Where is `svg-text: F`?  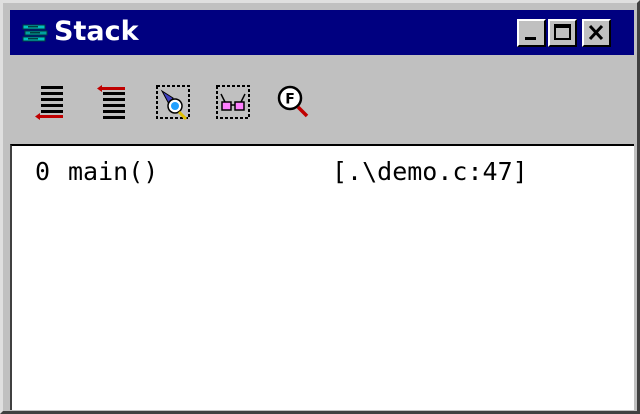 svg-text: F is located at coordinates (290, 100).